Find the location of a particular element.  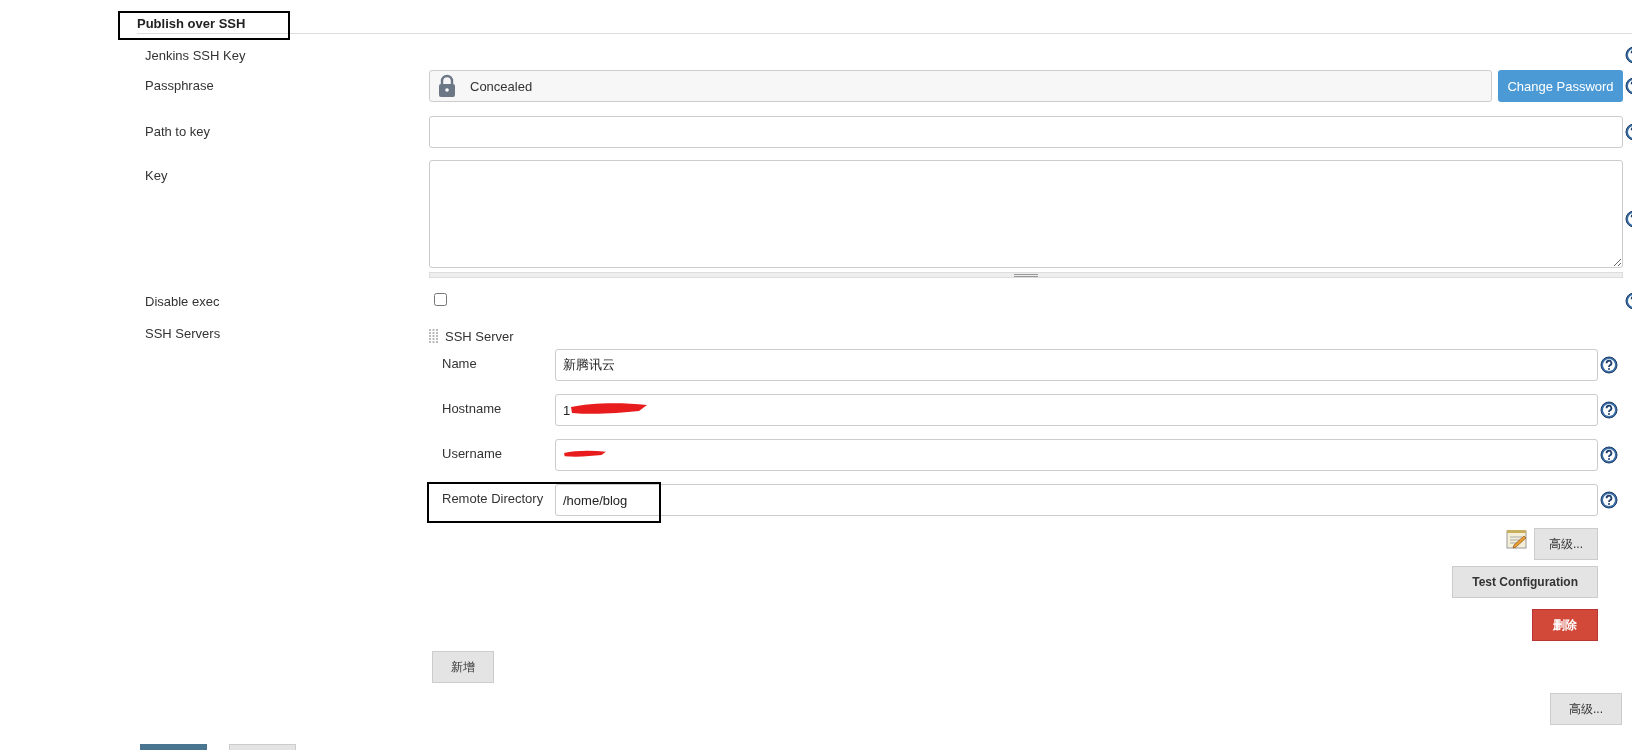

section-title: Publish over SSH is located at coordinates (191, 23).